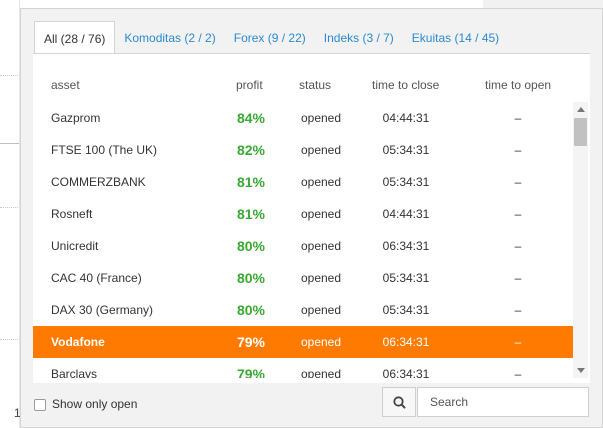  I want to click on tab-all: All (28 / 76), so click(75, 38).